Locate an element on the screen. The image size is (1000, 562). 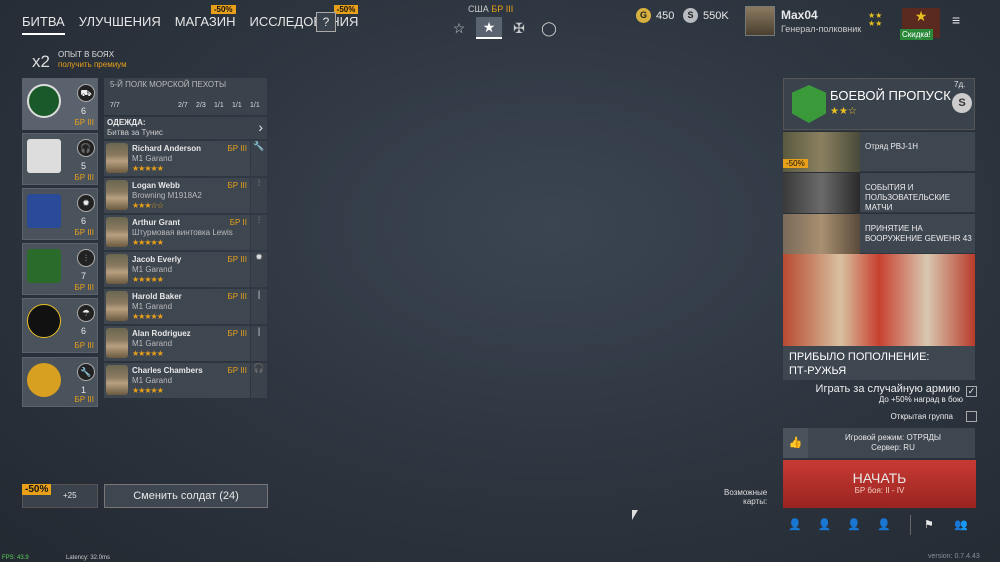
news-item: ПРИНЯТИЕ НА ВООРУЖЕНИЕ GEWEHR 43 is located at coordinates (879, 233).